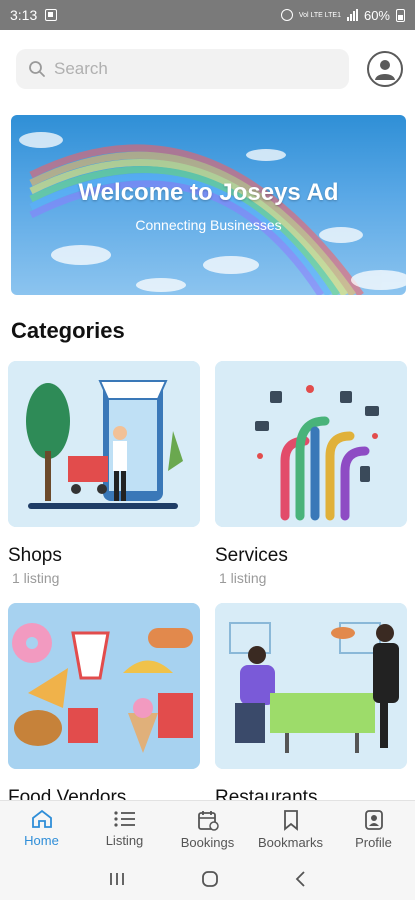 This screenshot has width=415, height=900. I want to click on category-card-restaurants, so click(311, 686).